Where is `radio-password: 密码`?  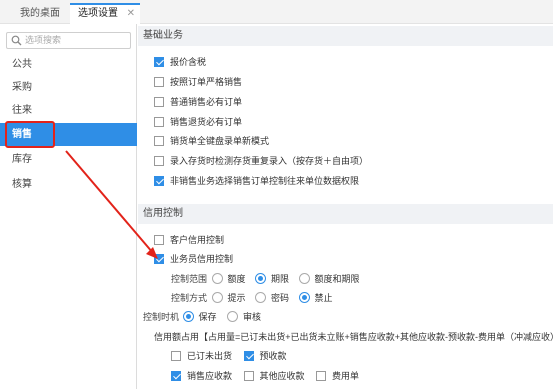 radio-password: 密码 is located at coordinates (275, 298).